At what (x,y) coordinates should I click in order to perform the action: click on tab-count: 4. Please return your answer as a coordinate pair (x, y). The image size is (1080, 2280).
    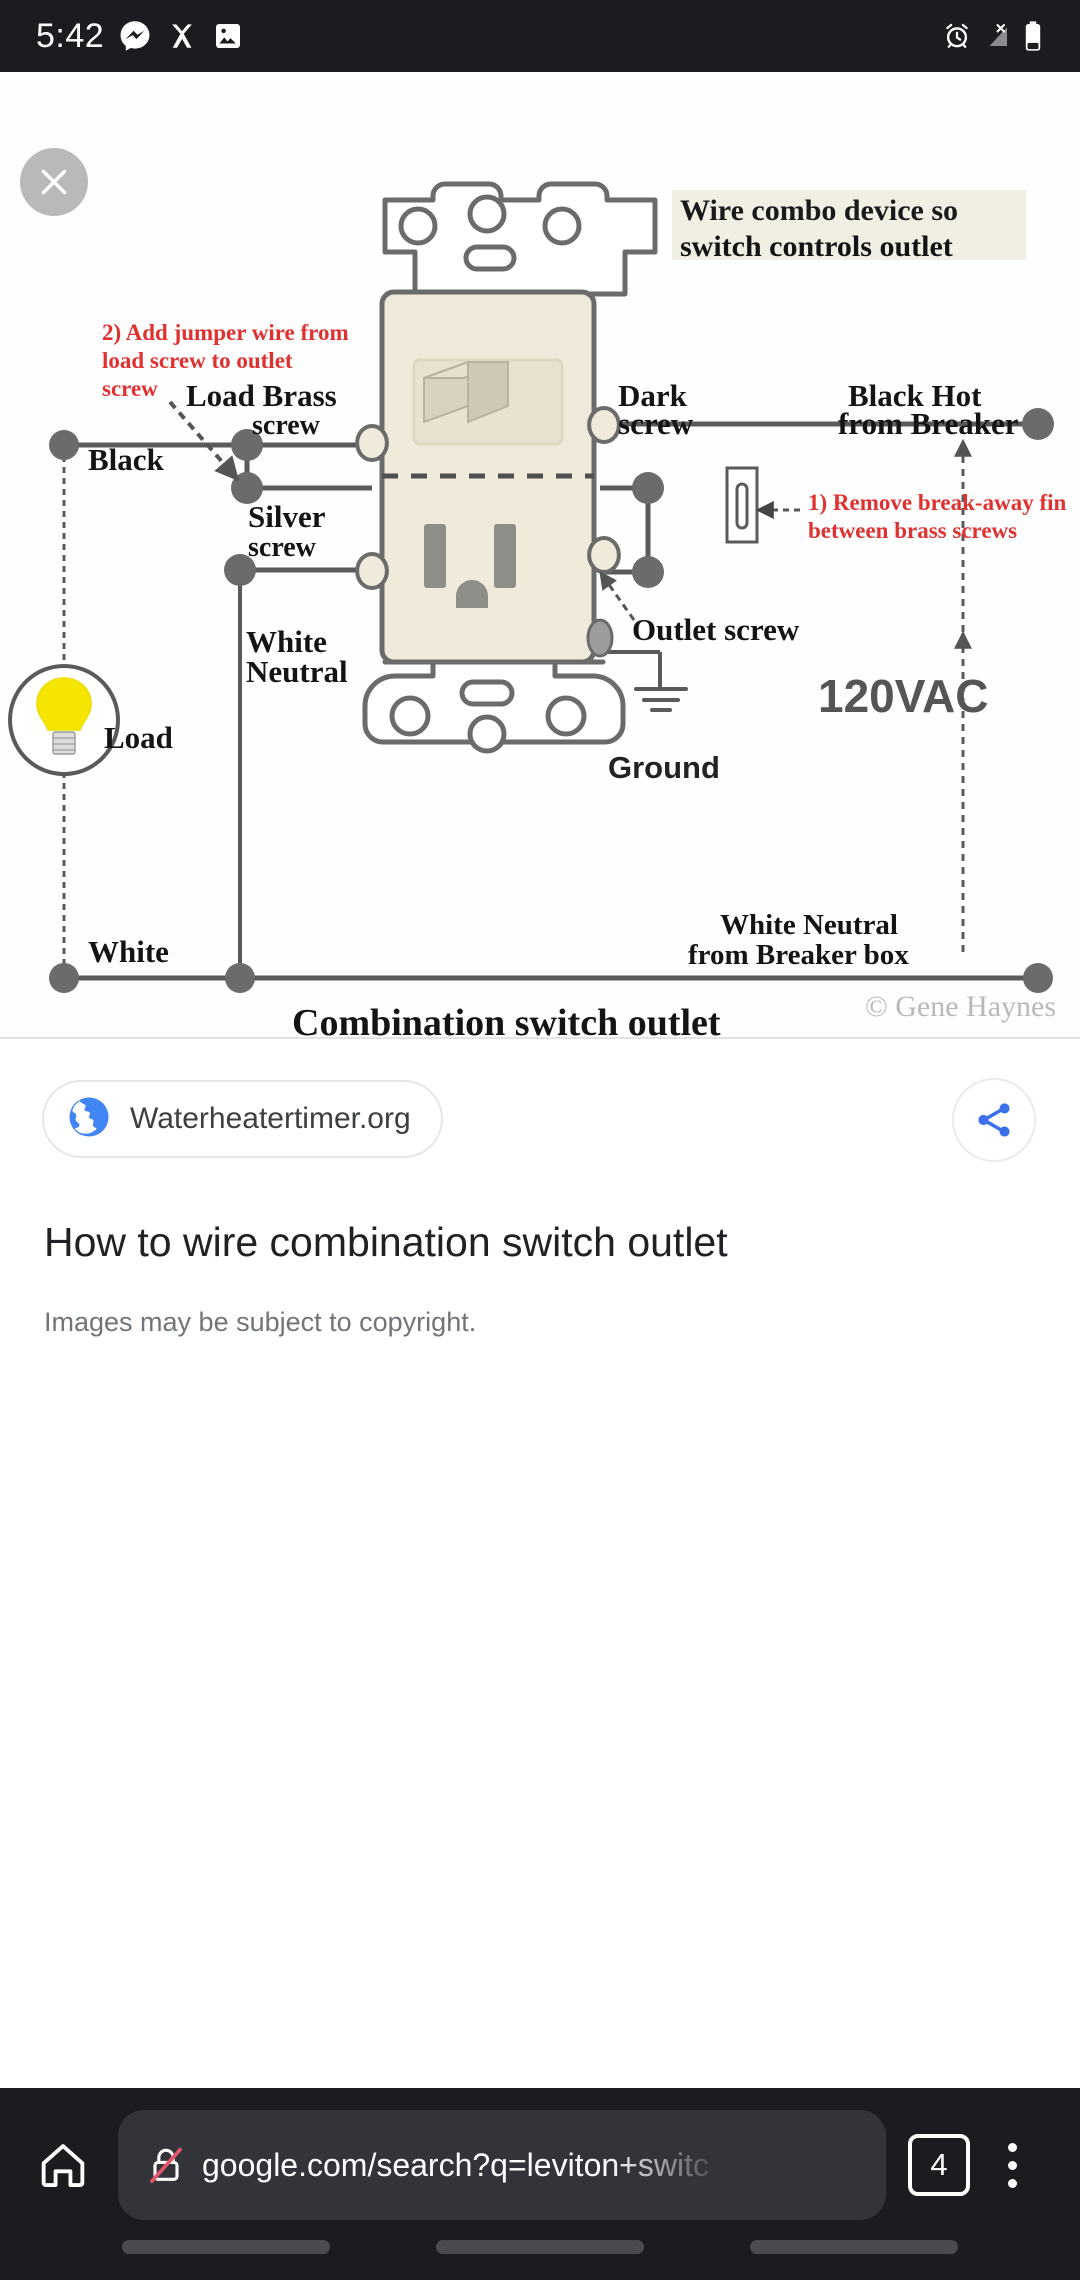
    Looking at the image, I should click on (939, 2164).